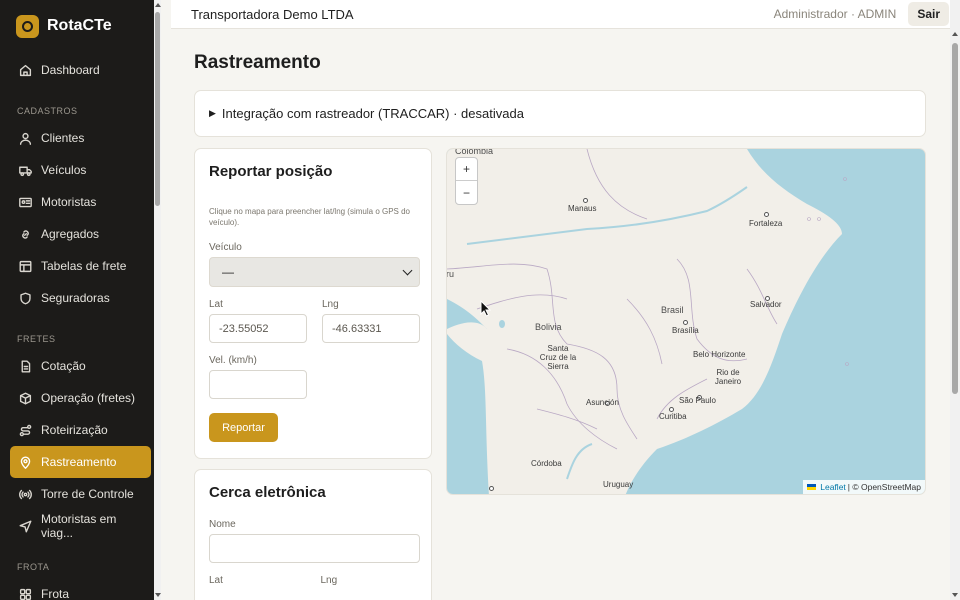 This screenshot has width=960, height=600. Describe the element at coordinates (222, 524) in the screenshot. I see `geofence-name-label: Nome` at that location.